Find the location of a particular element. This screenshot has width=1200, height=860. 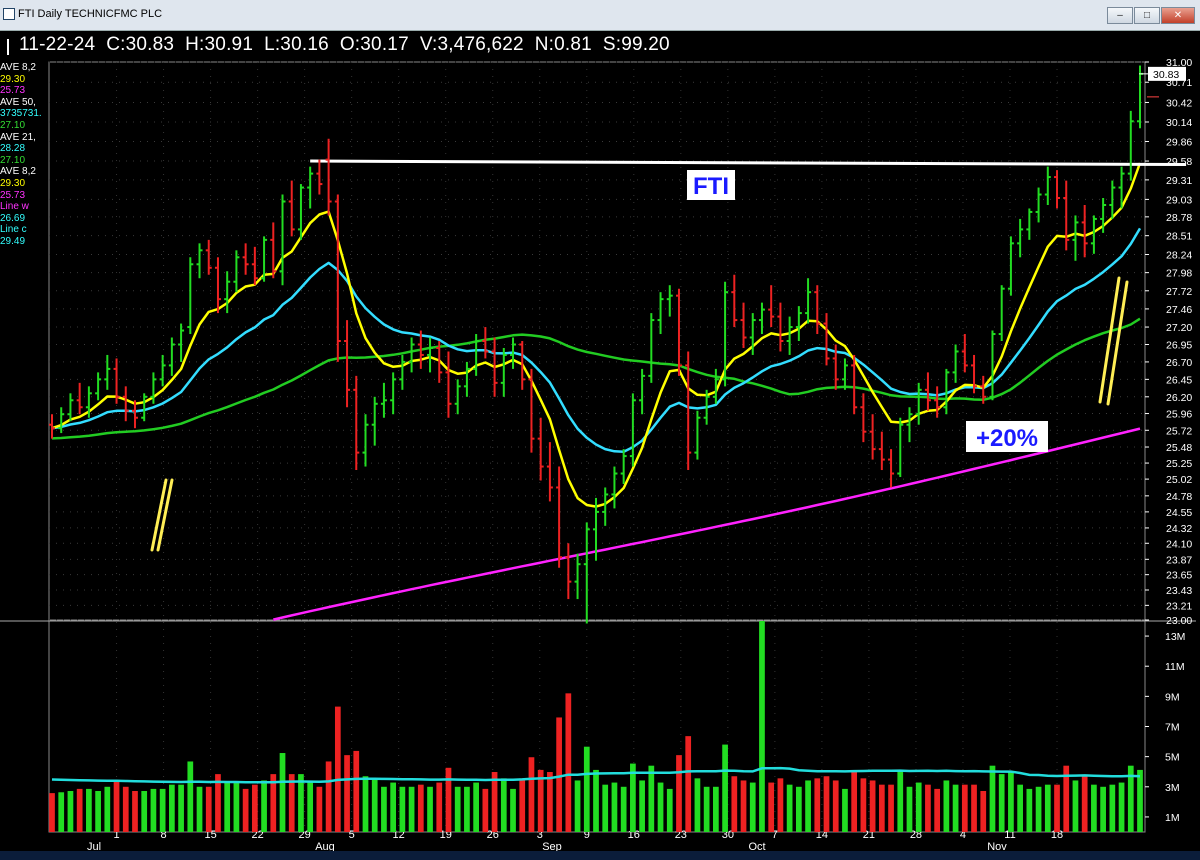

price-axis-label: 27.98 is located at coordinates (1179, 274).